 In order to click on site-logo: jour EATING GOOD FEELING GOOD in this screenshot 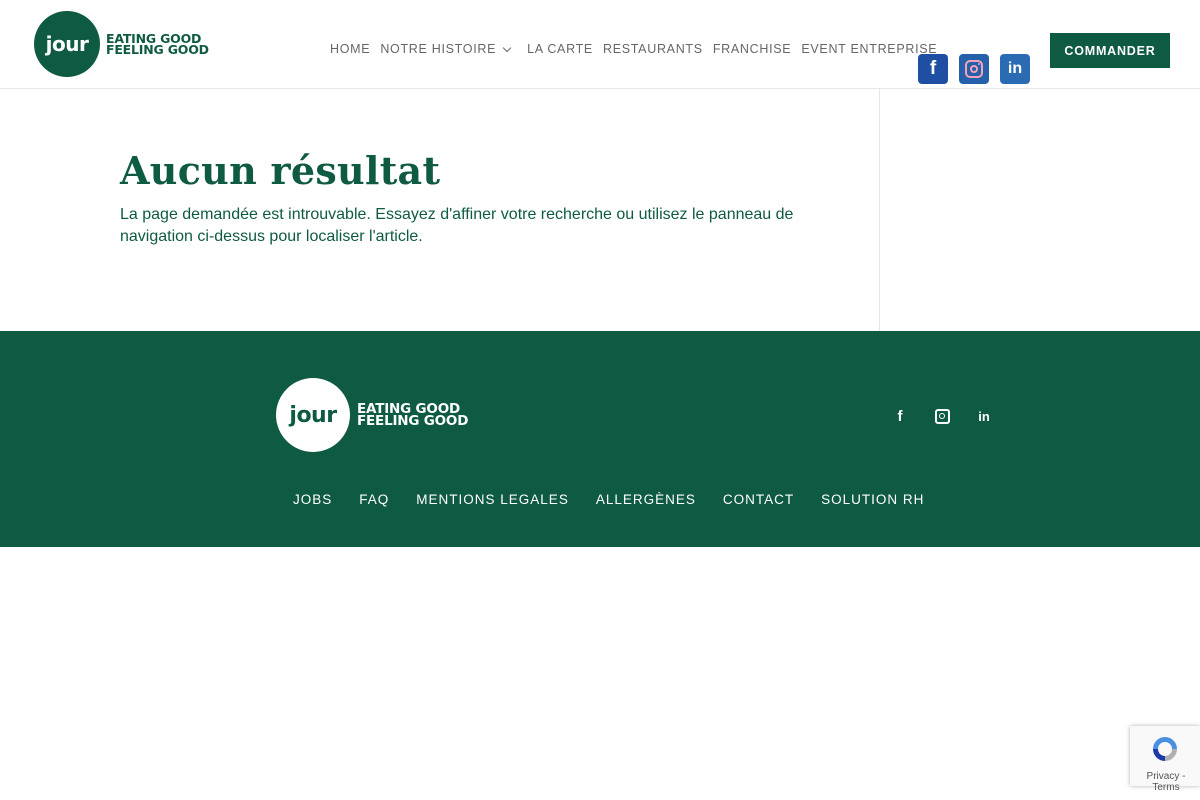, I will do `click(121, 44)`.